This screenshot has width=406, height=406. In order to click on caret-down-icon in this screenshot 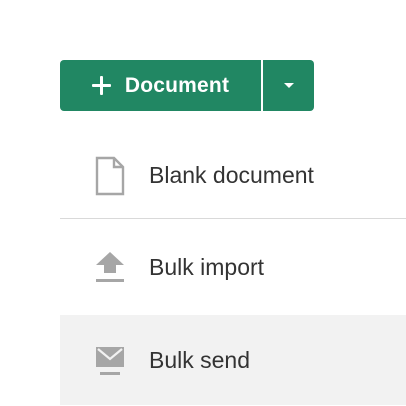, I will do `click(288, 85)`.